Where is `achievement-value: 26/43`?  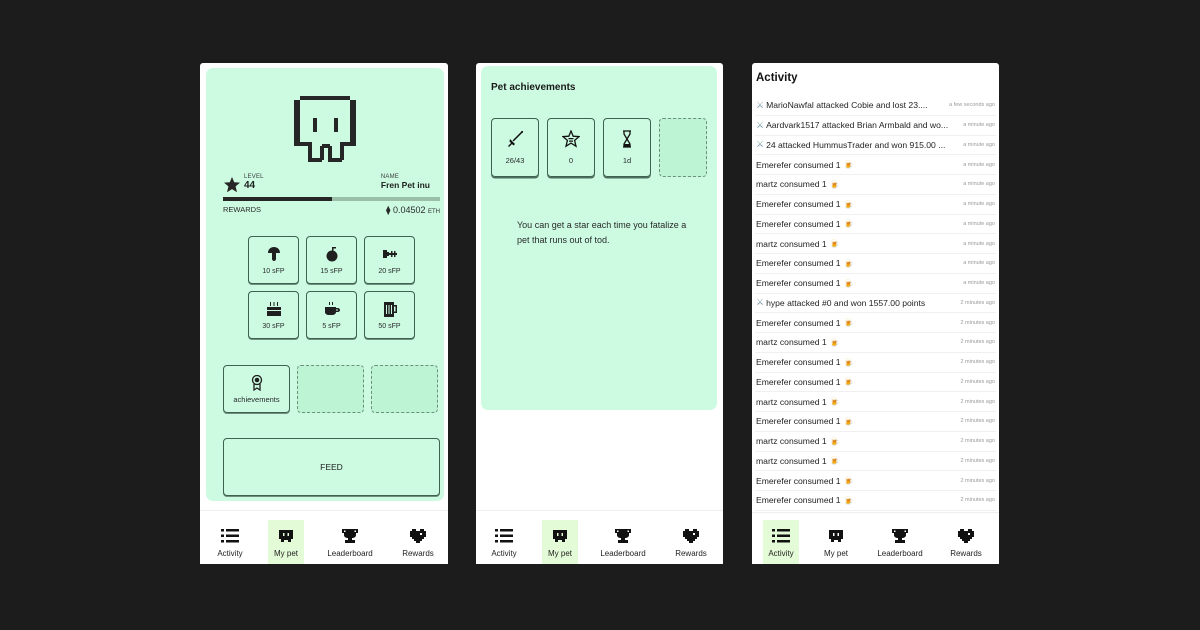
achievement-value: 26/43 is located at coordinates (515, 160).